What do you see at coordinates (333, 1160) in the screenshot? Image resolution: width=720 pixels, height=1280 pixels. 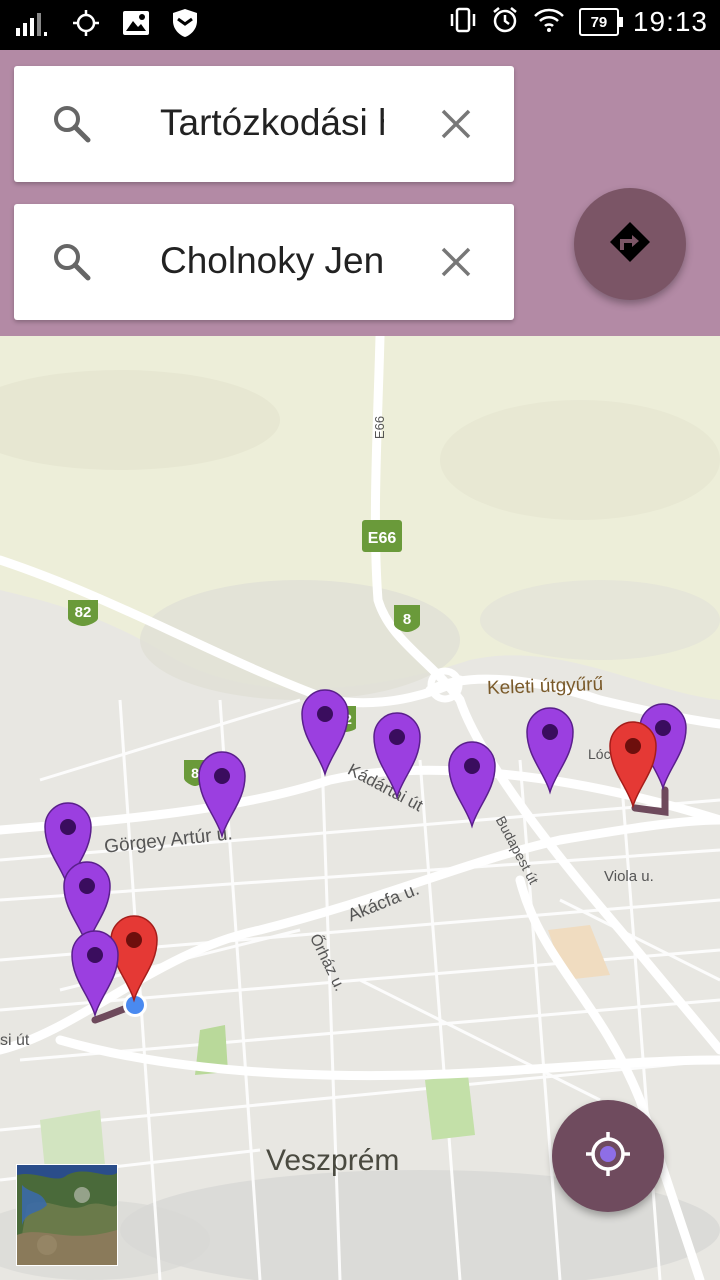 I see `city-label-veszprem: Veszprém` at bounding box center [333, 1160].